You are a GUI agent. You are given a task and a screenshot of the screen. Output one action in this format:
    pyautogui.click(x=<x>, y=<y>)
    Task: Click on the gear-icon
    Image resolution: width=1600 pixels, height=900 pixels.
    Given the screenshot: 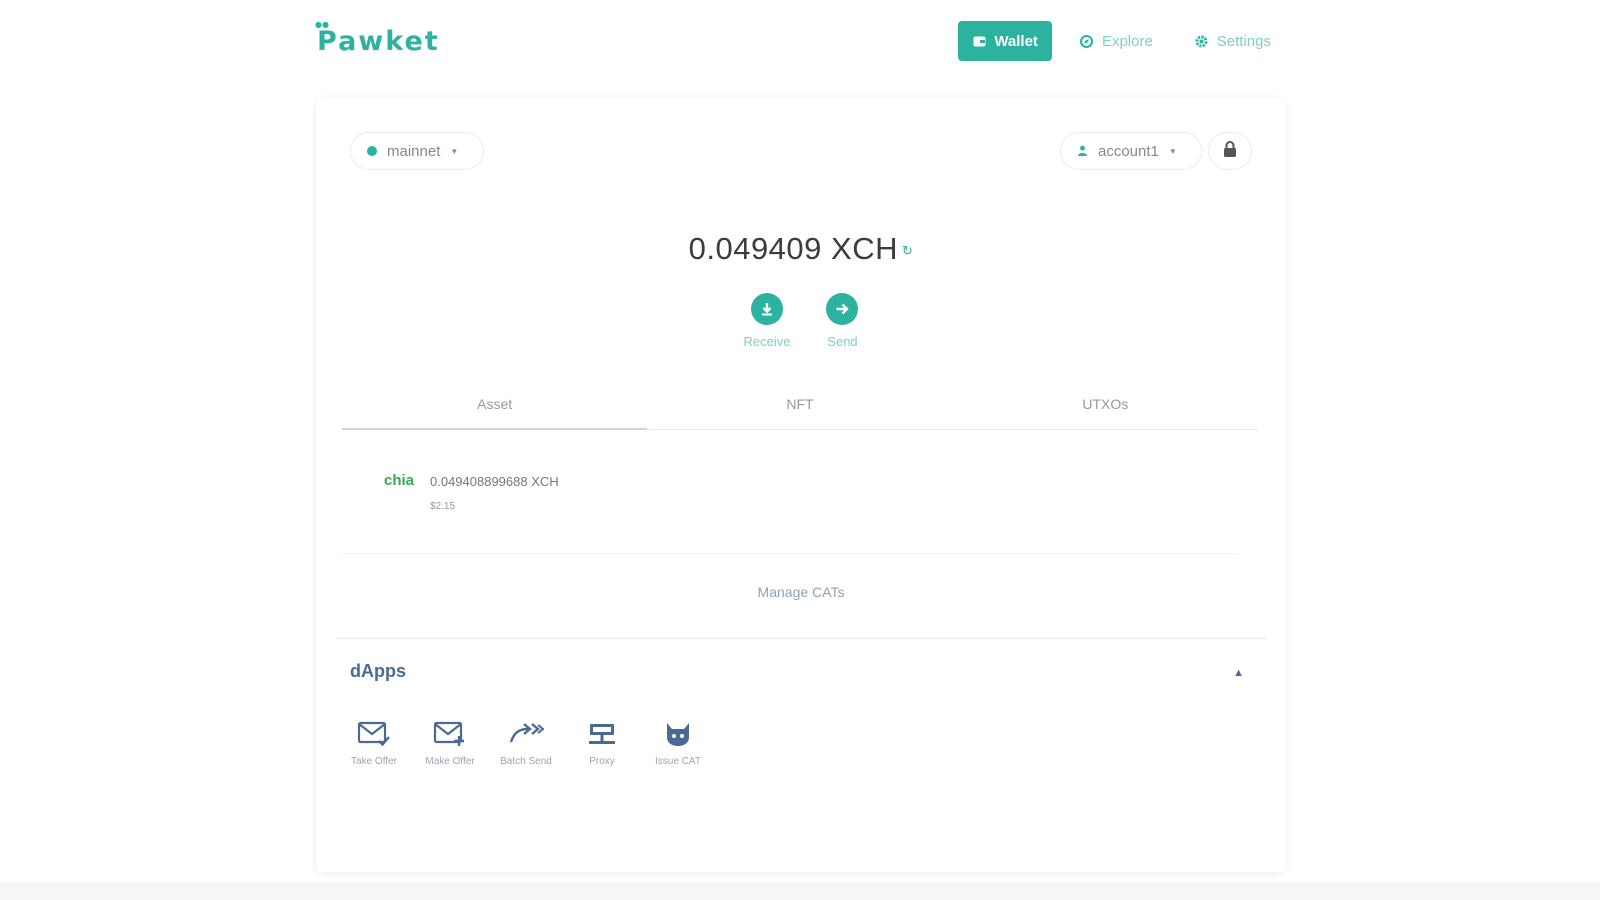 What is the action you would take?
    pyautogui.click(x=1202, y=41)
    